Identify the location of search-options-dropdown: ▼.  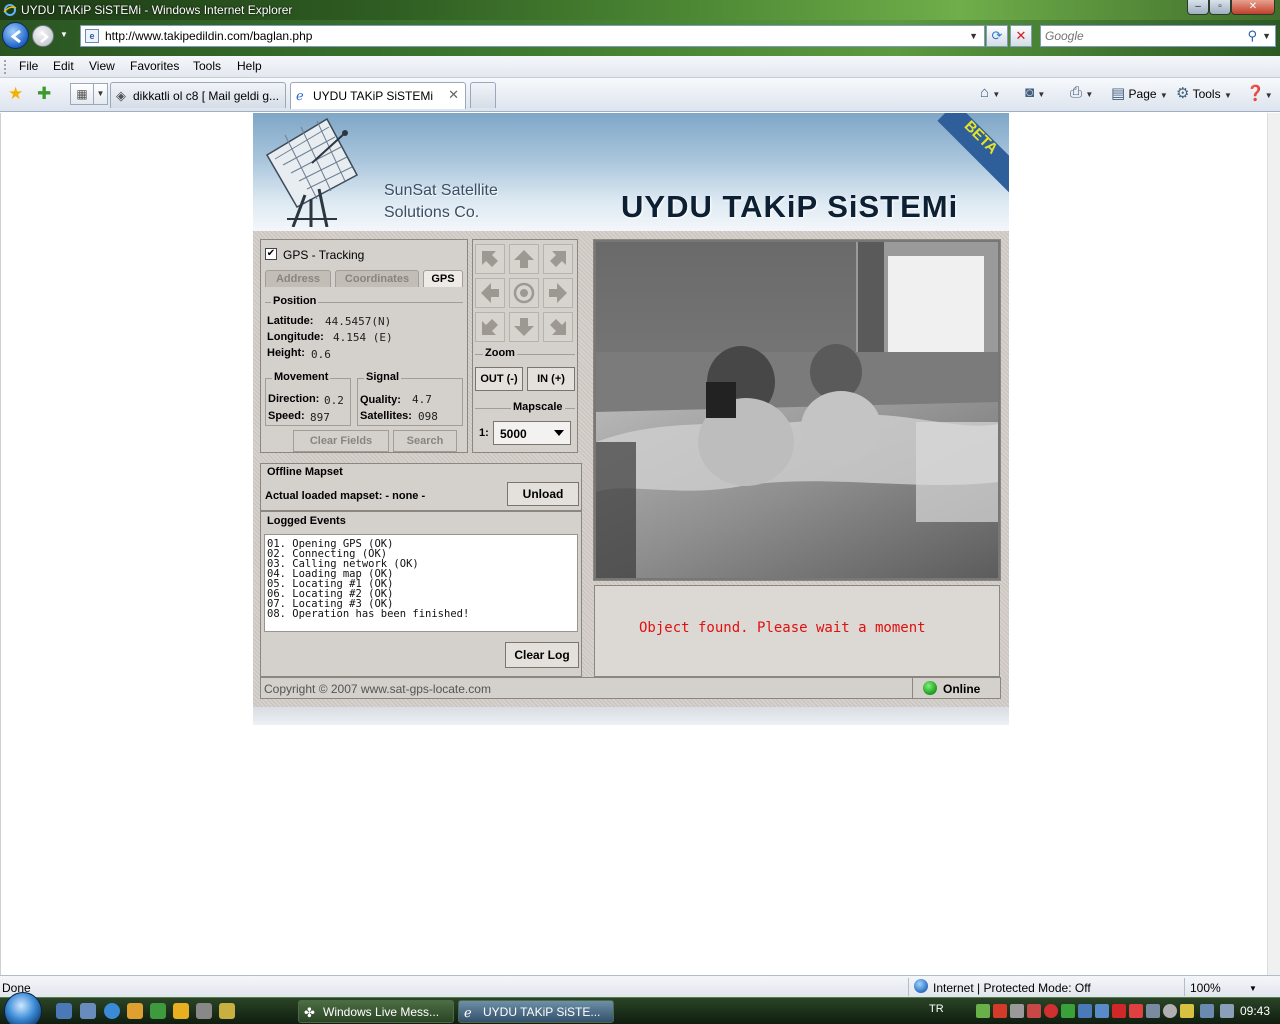
(1266, 36).